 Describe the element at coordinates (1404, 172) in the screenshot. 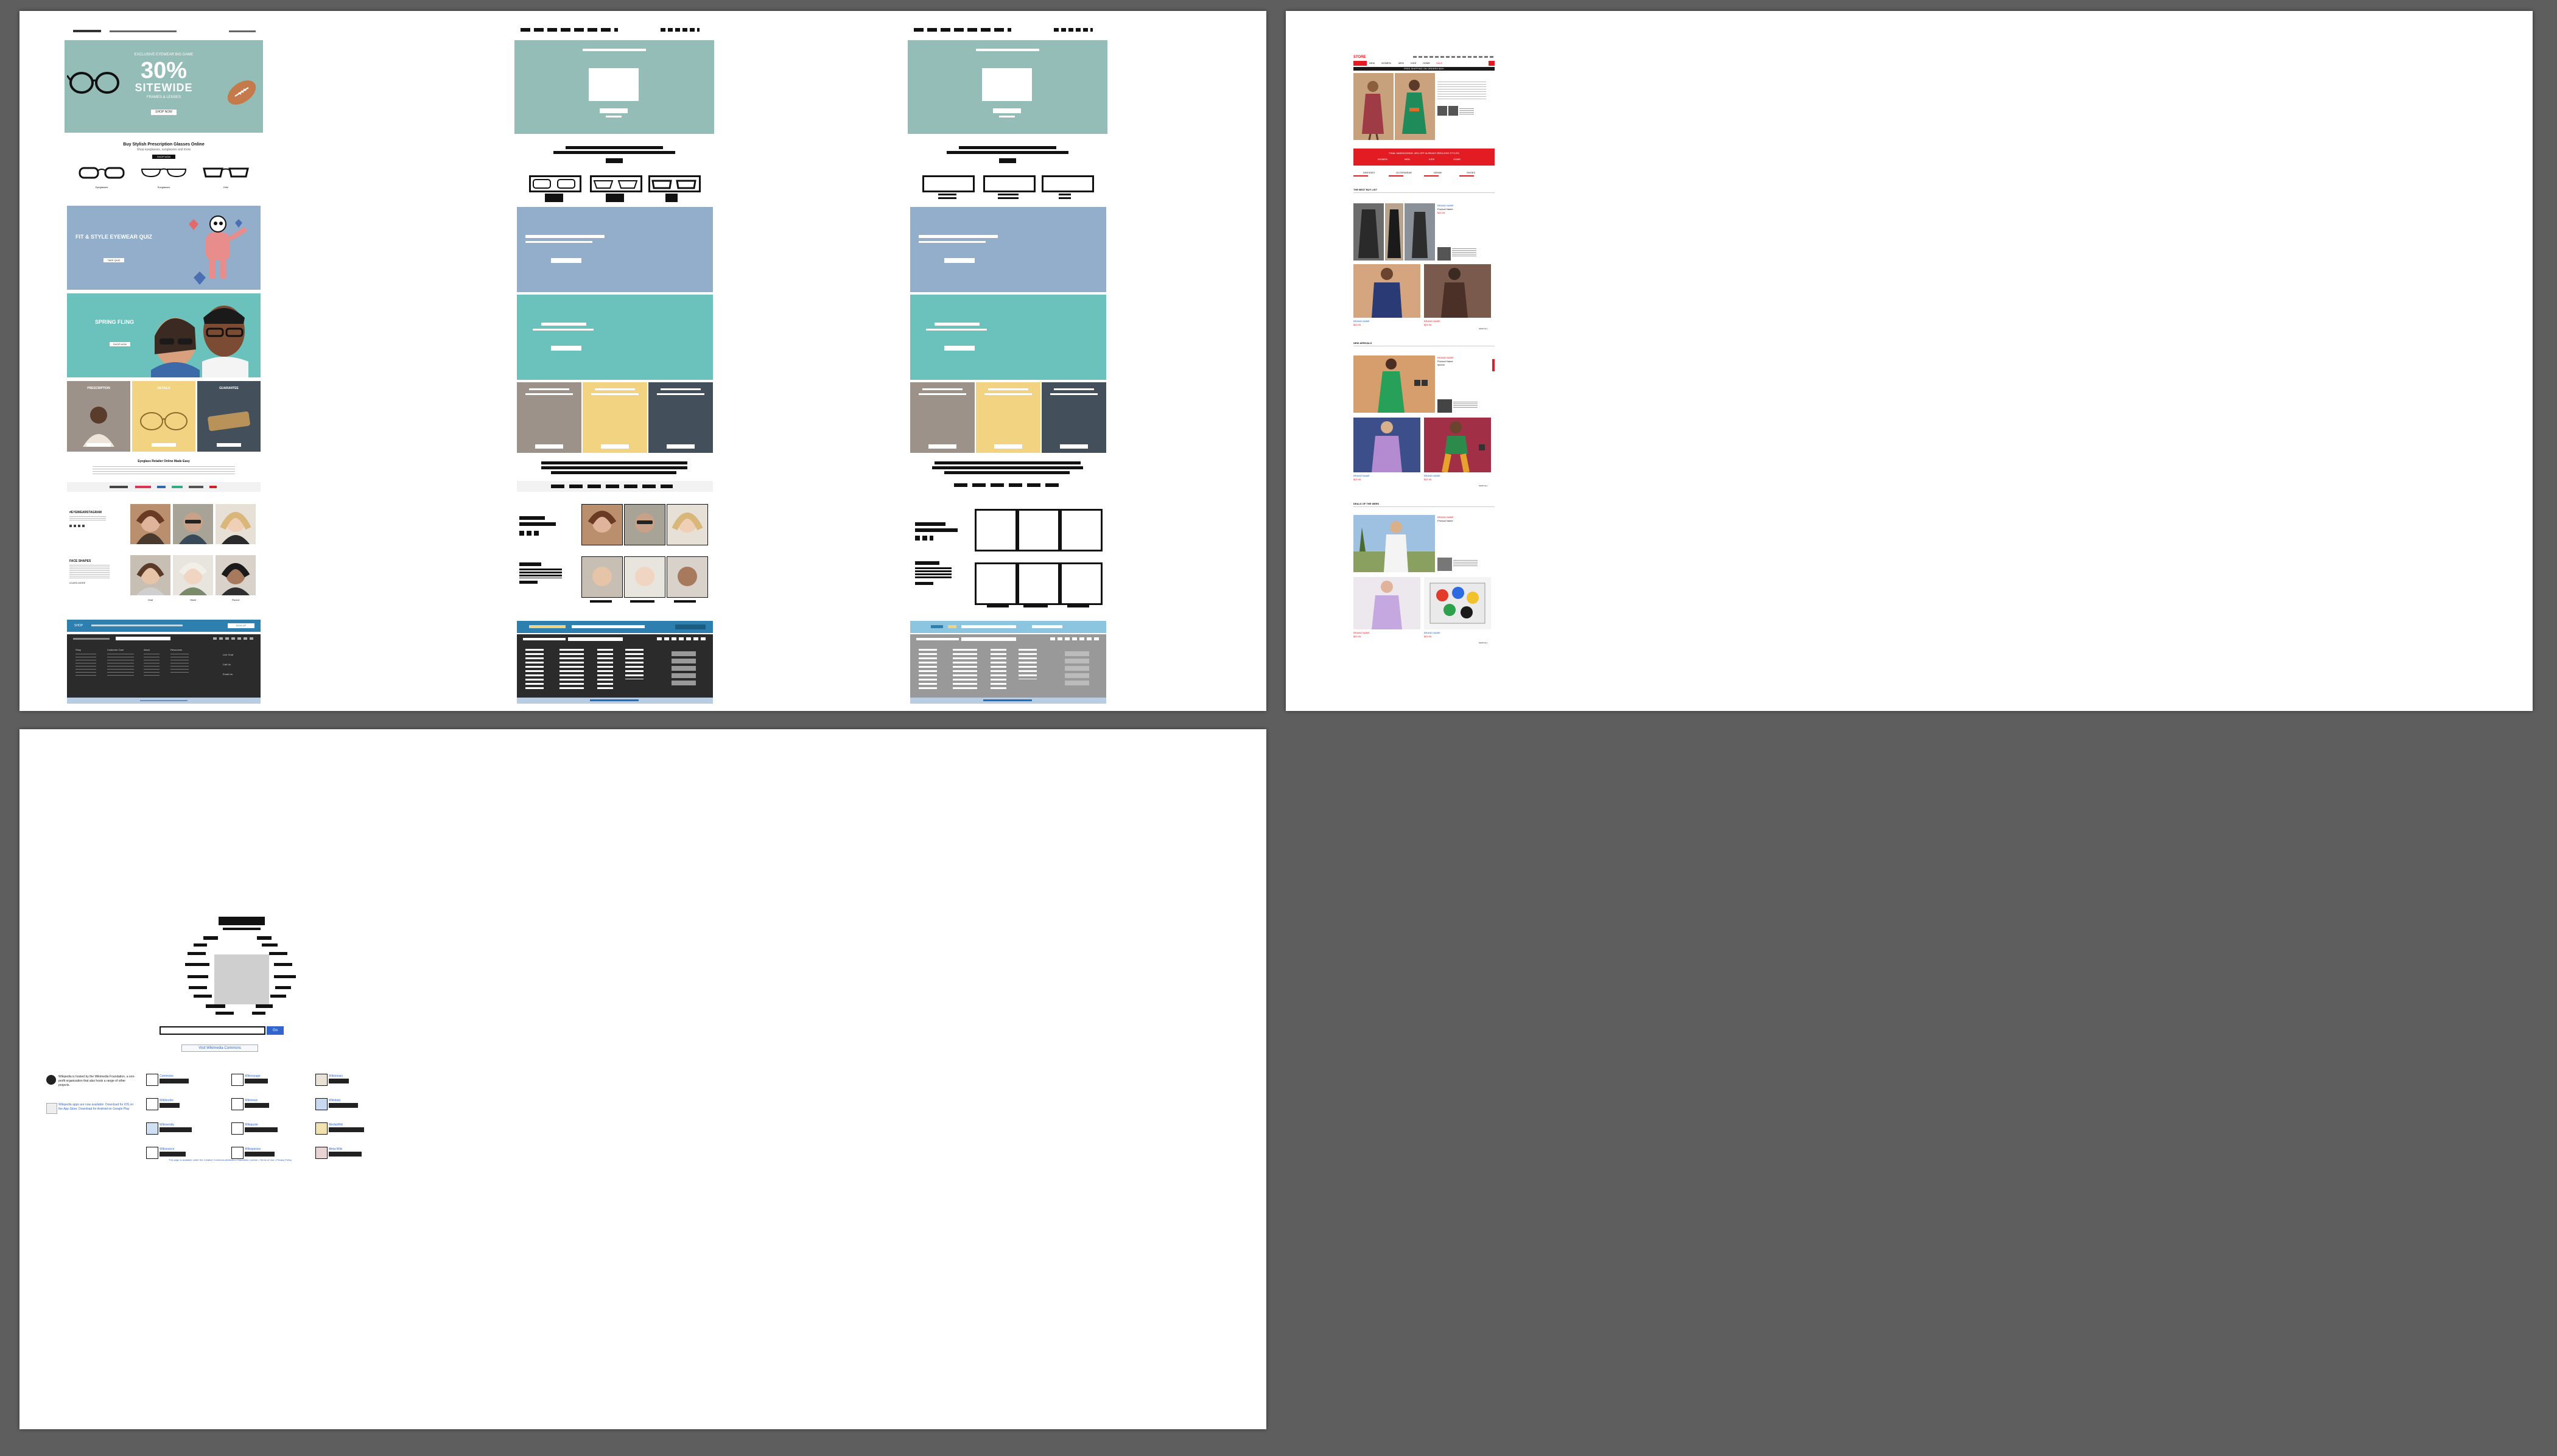

I see `retail-cat-2: OUTERWEAR` at that location.